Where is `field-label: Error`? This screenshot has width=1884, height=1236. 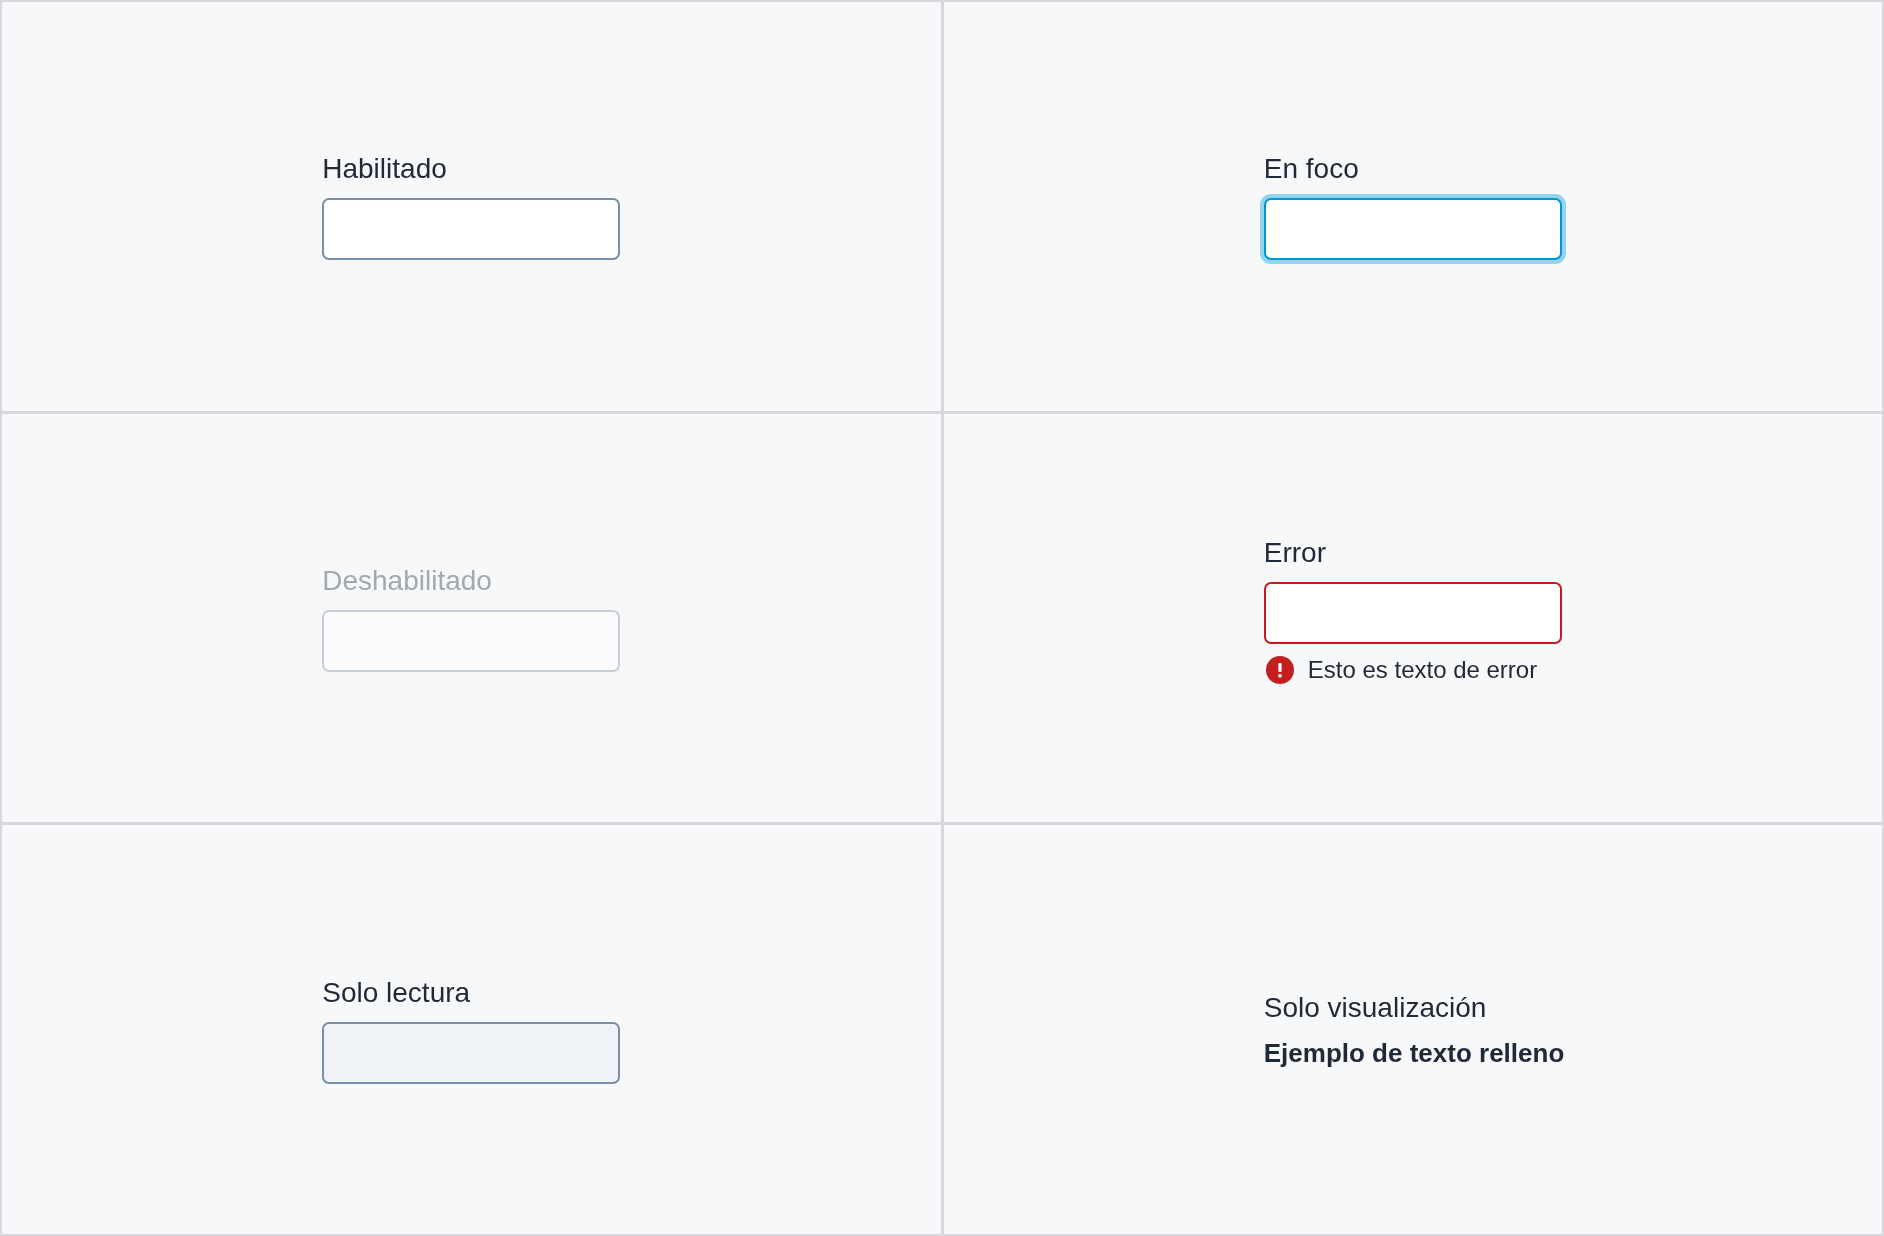 field-label: Error is located at coordinates (1294, 553).